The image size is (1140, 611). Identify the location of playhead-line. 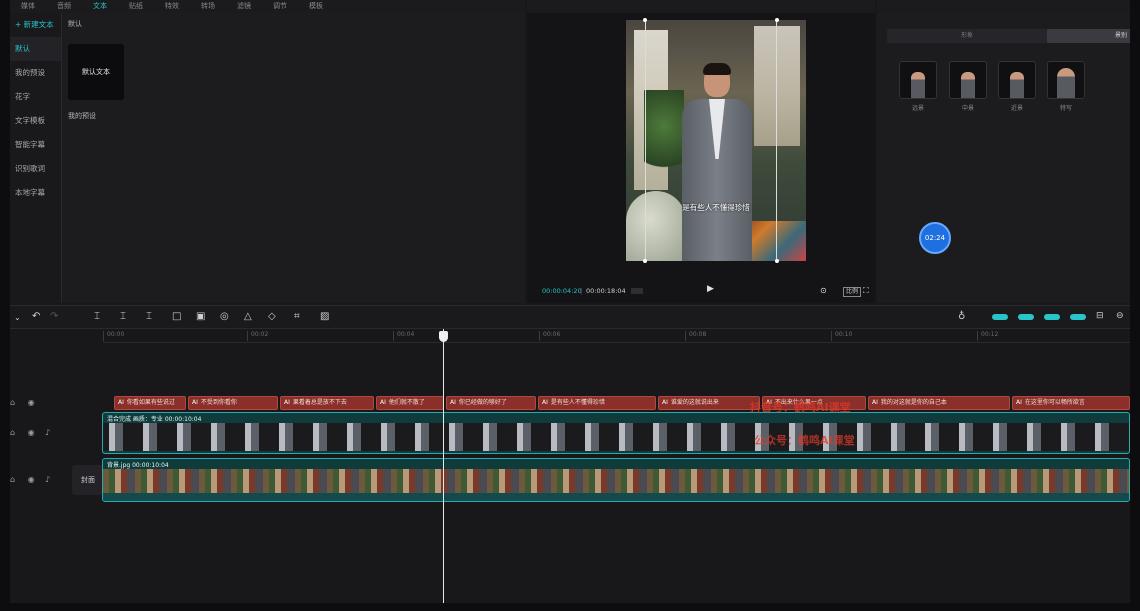
(443, 466).